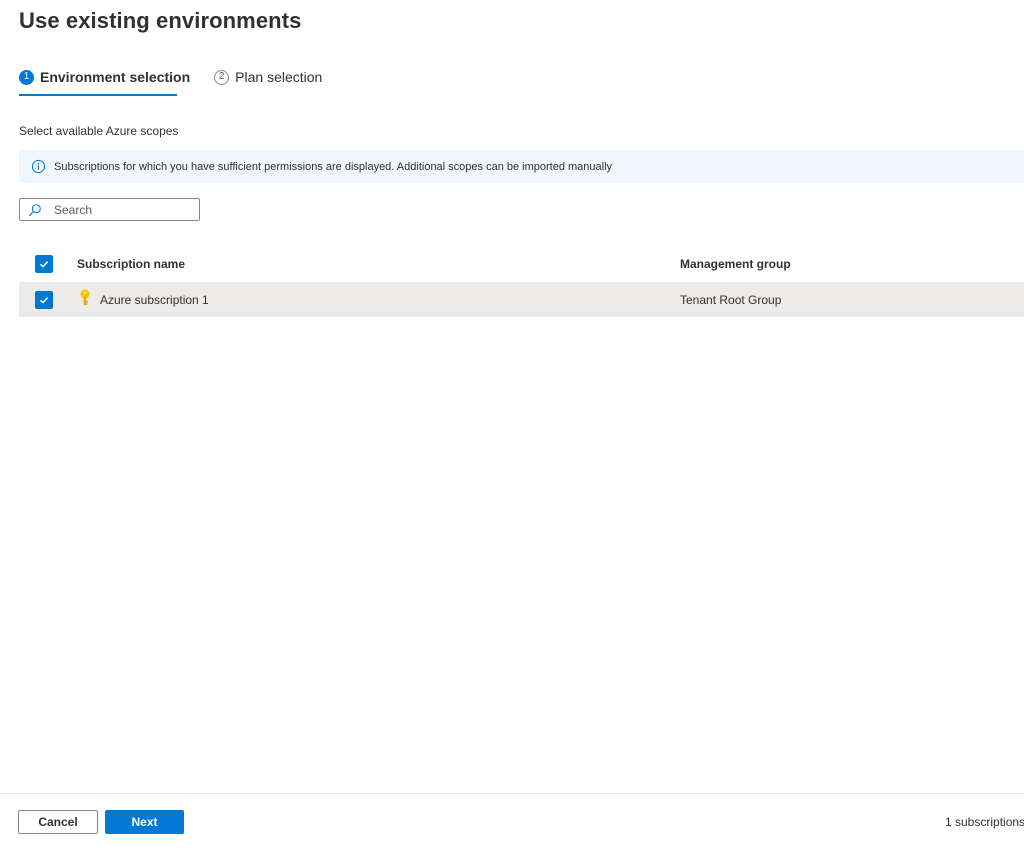  What do you see at coordinates (731, 299) in the screenshot?
I see `management-group-cell: Tenant Root Group` at bounding box center [731, 299].